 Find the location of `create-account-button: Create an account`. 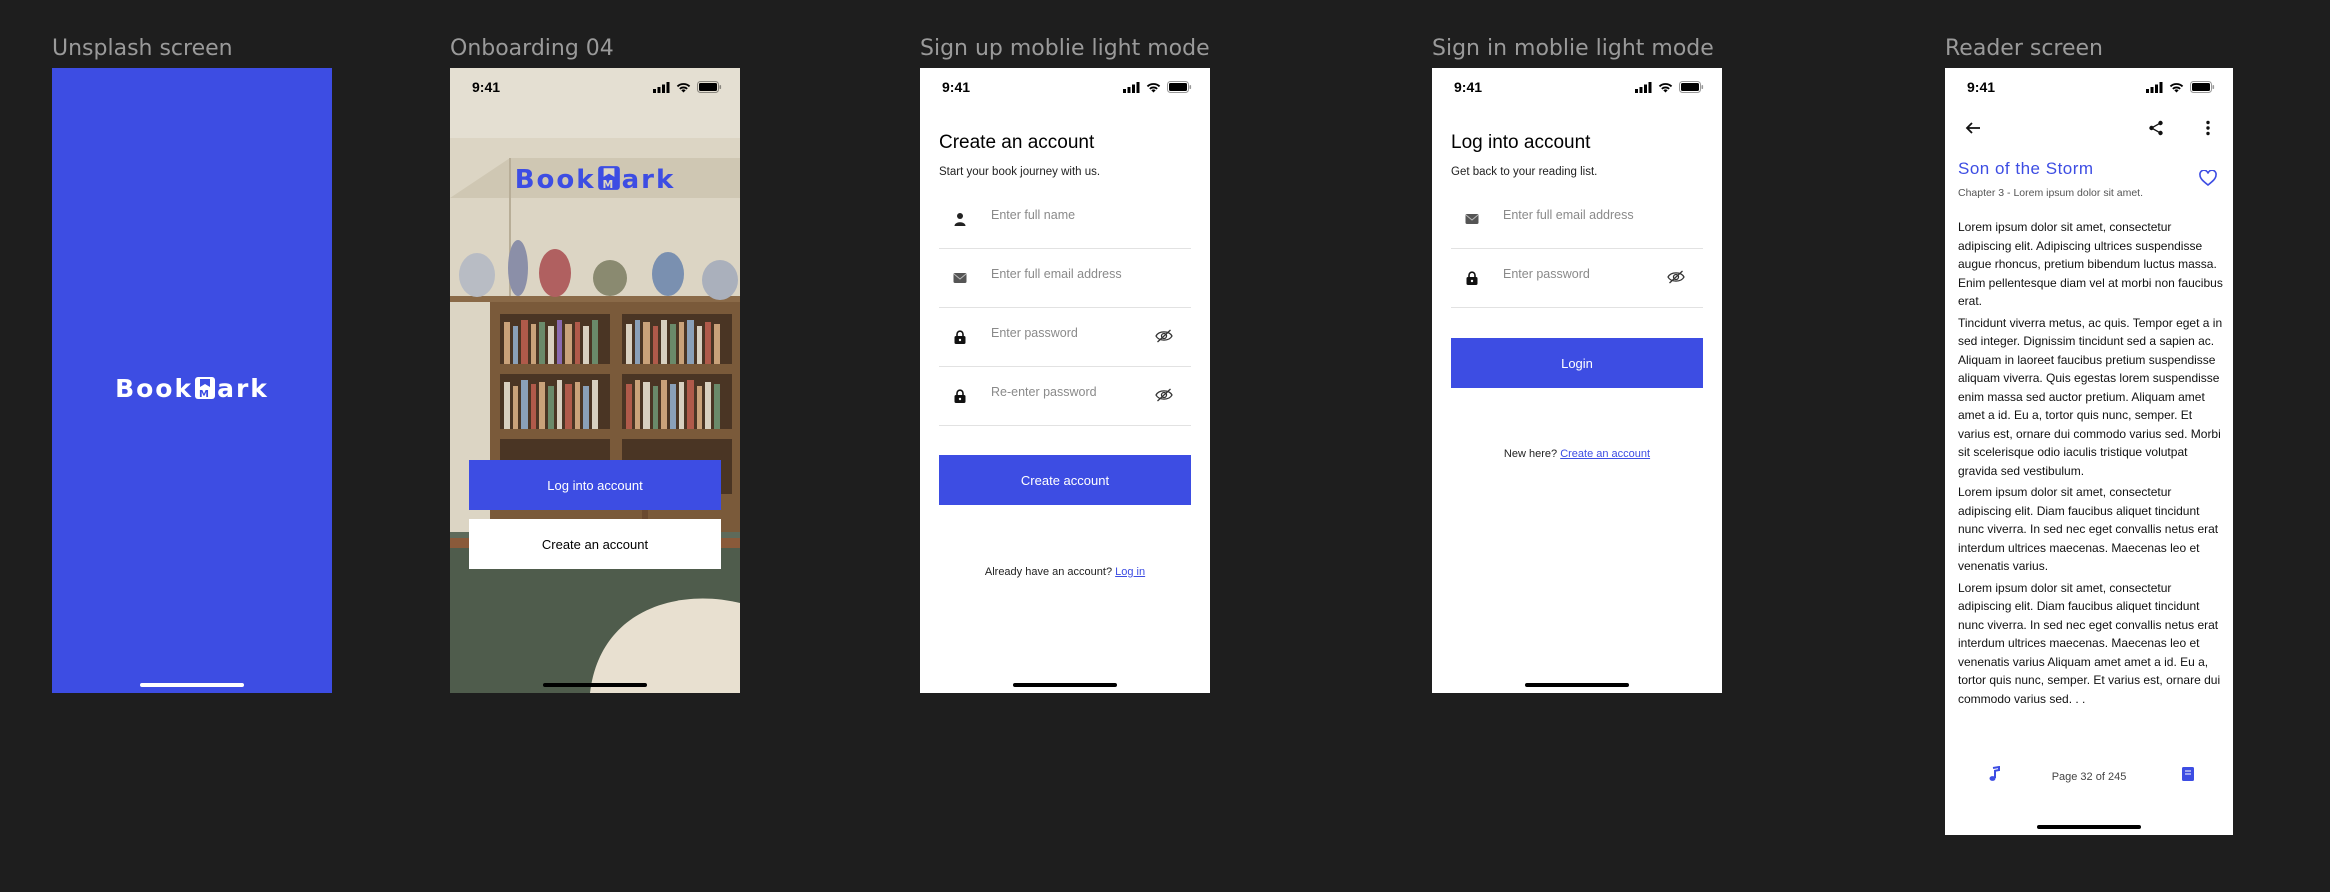

create-account-button: Create an account is located at coordinates (595, 544).